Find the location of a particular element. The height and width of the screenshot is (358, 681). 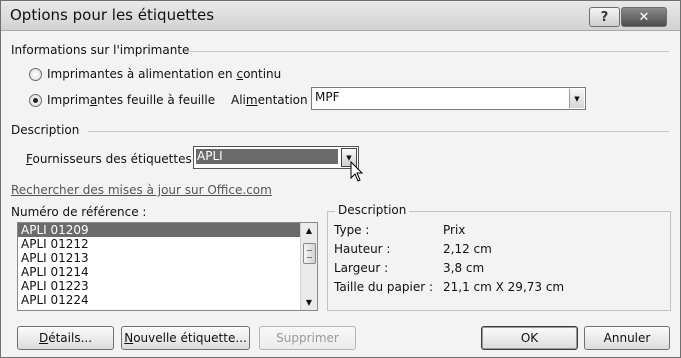

feed-select-value: MPF is located at coordinates (327, 97).